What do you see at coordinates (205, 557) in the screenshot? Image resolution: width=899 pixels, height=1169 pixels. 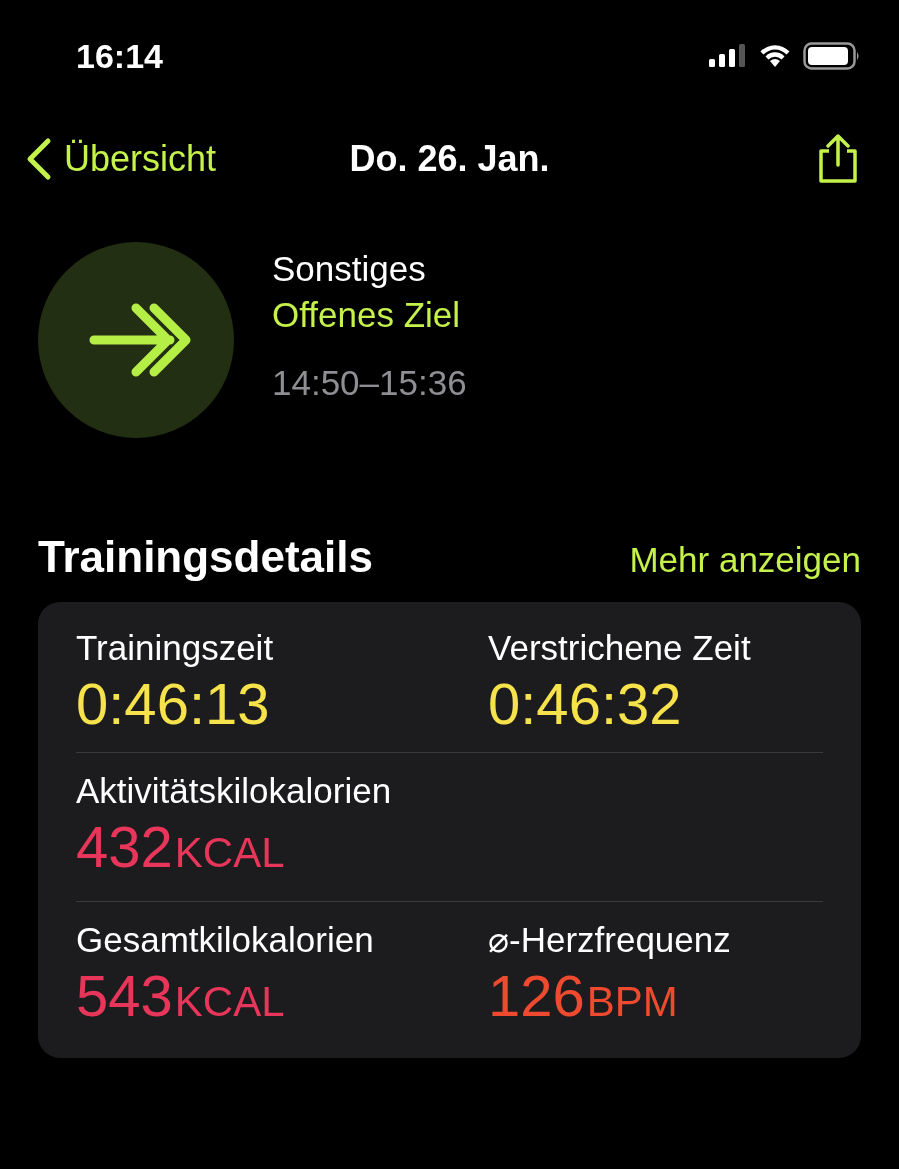 I see `section-title: Trainingsdetails` at bounding box center [205, 557].